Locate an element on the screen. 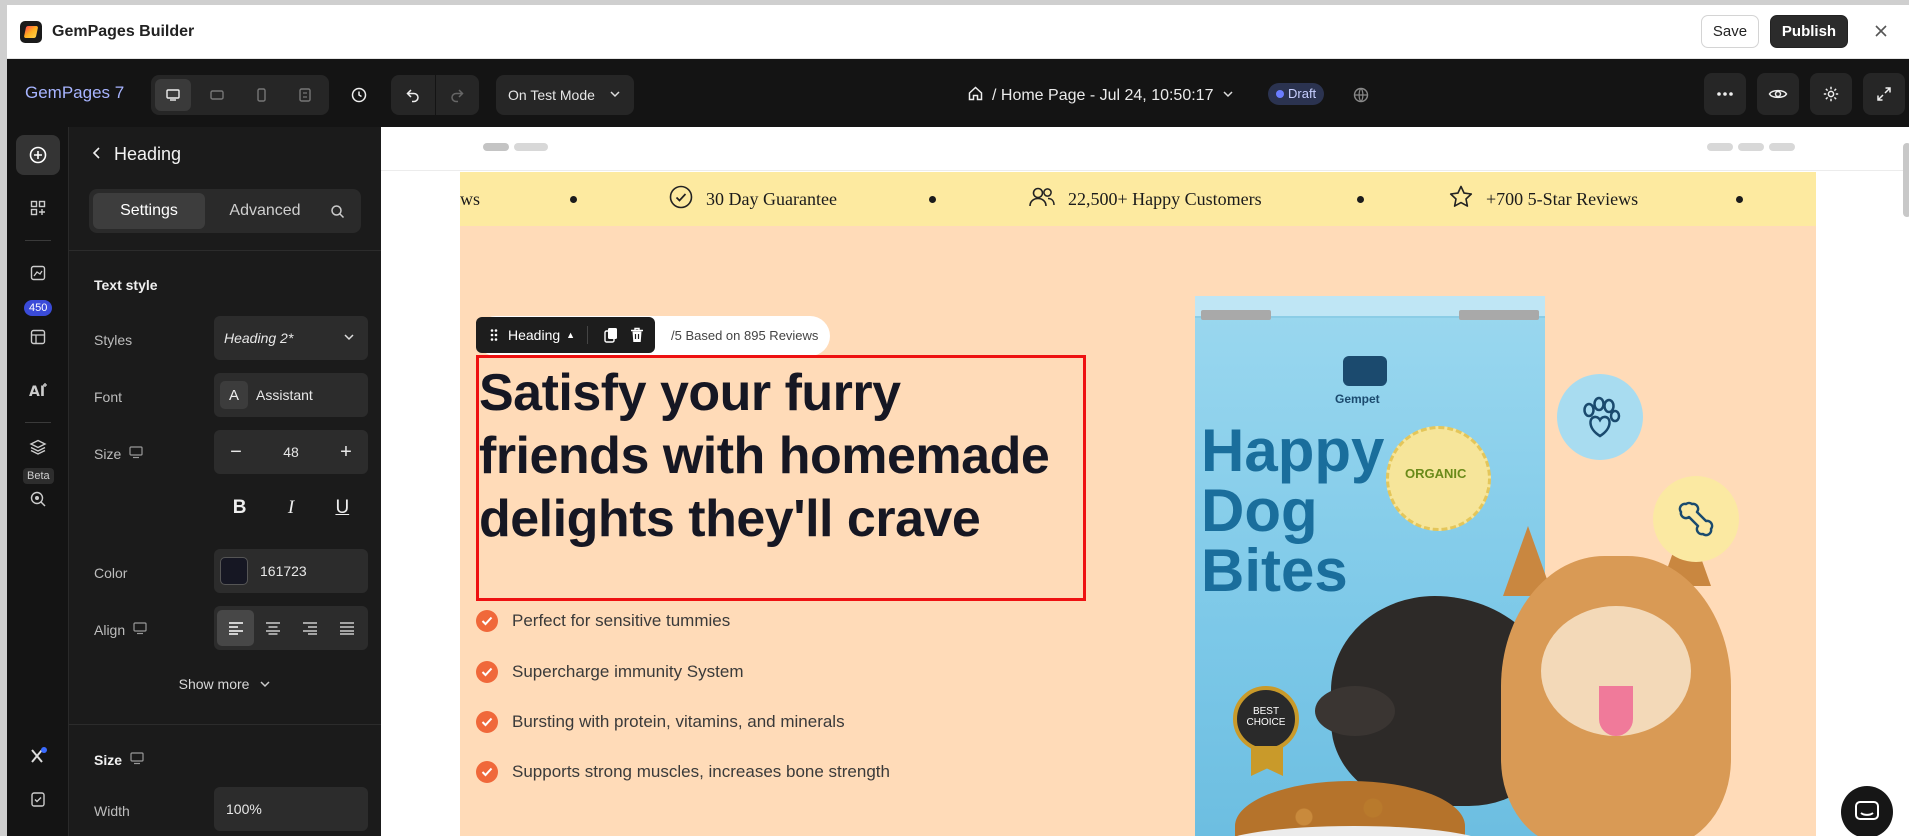 The width and height of the screenshot is (1909, 836). rating-text: /5 Based on 895 Reviews is located at coordinates (745, 335).